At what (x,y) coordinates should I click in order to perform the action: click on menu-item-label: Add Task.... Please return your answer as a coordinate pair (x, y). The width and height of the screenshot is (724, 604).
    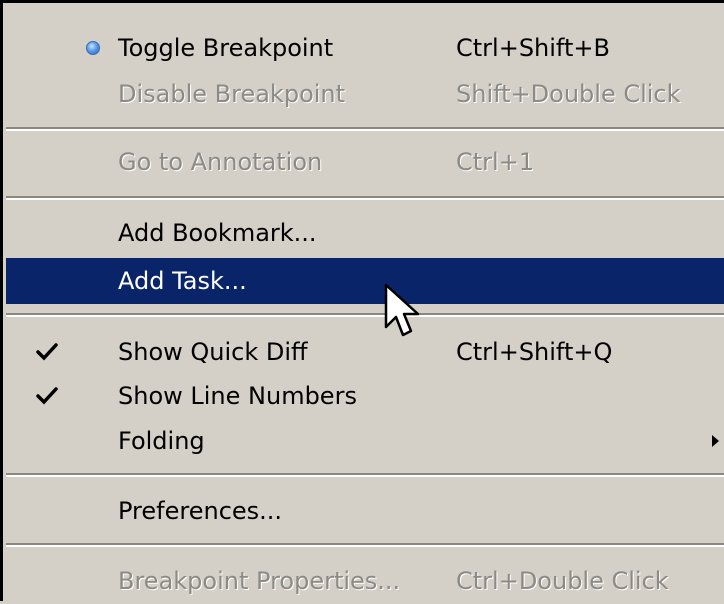
    Looking at the image, I should click on (182, 281).